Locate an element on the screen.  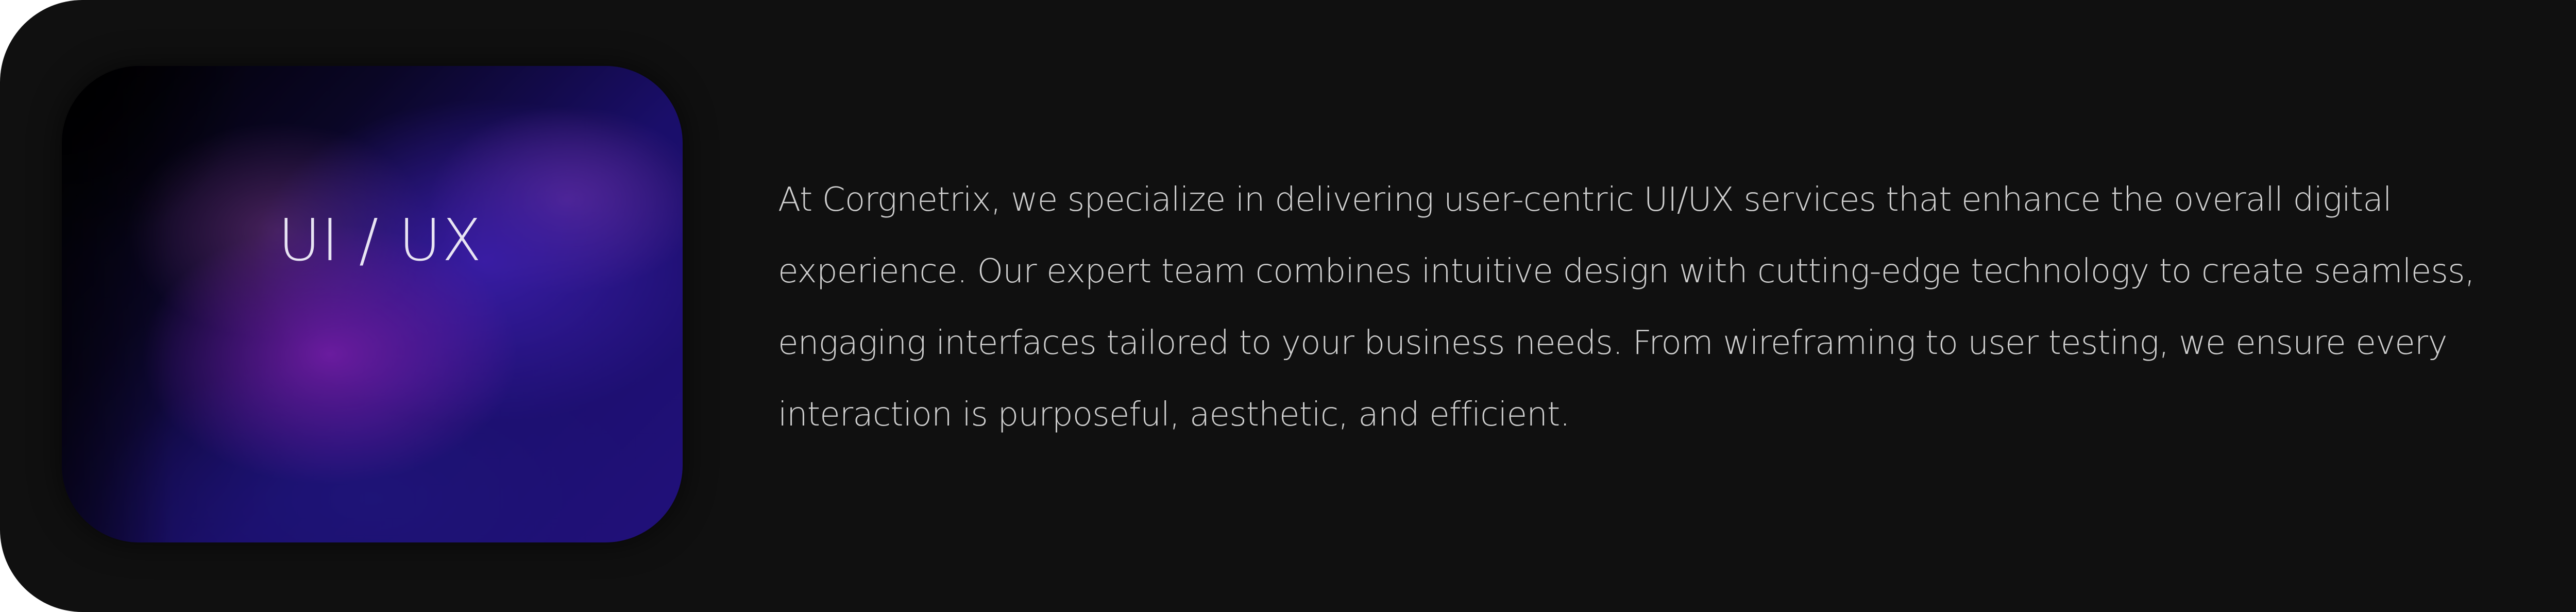
service-title: UI / UX is located at coordinates (380, 240).